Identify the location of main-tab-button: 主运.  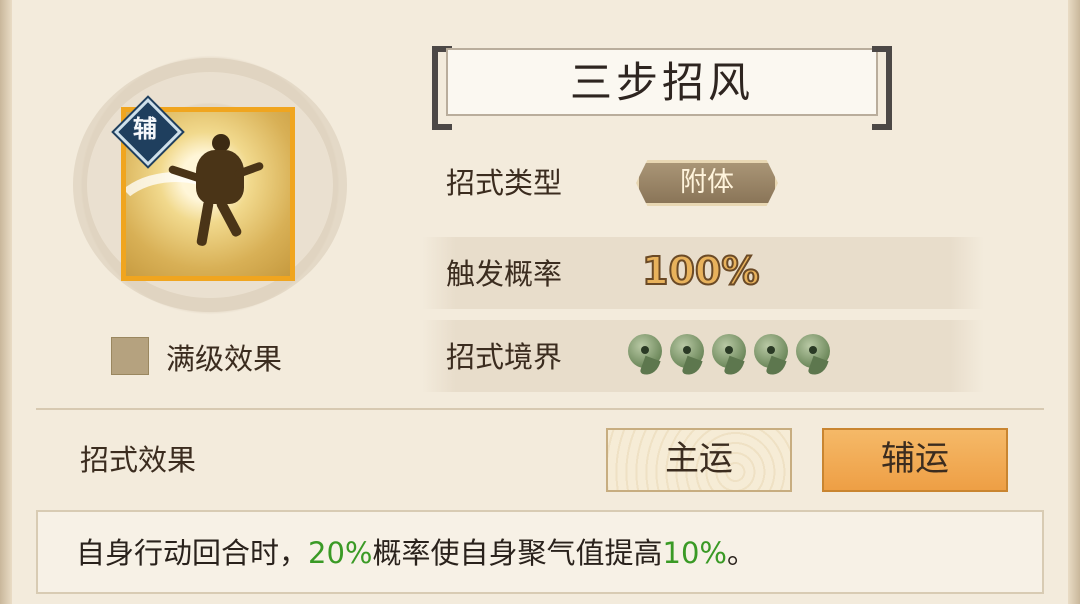
(699, 460).